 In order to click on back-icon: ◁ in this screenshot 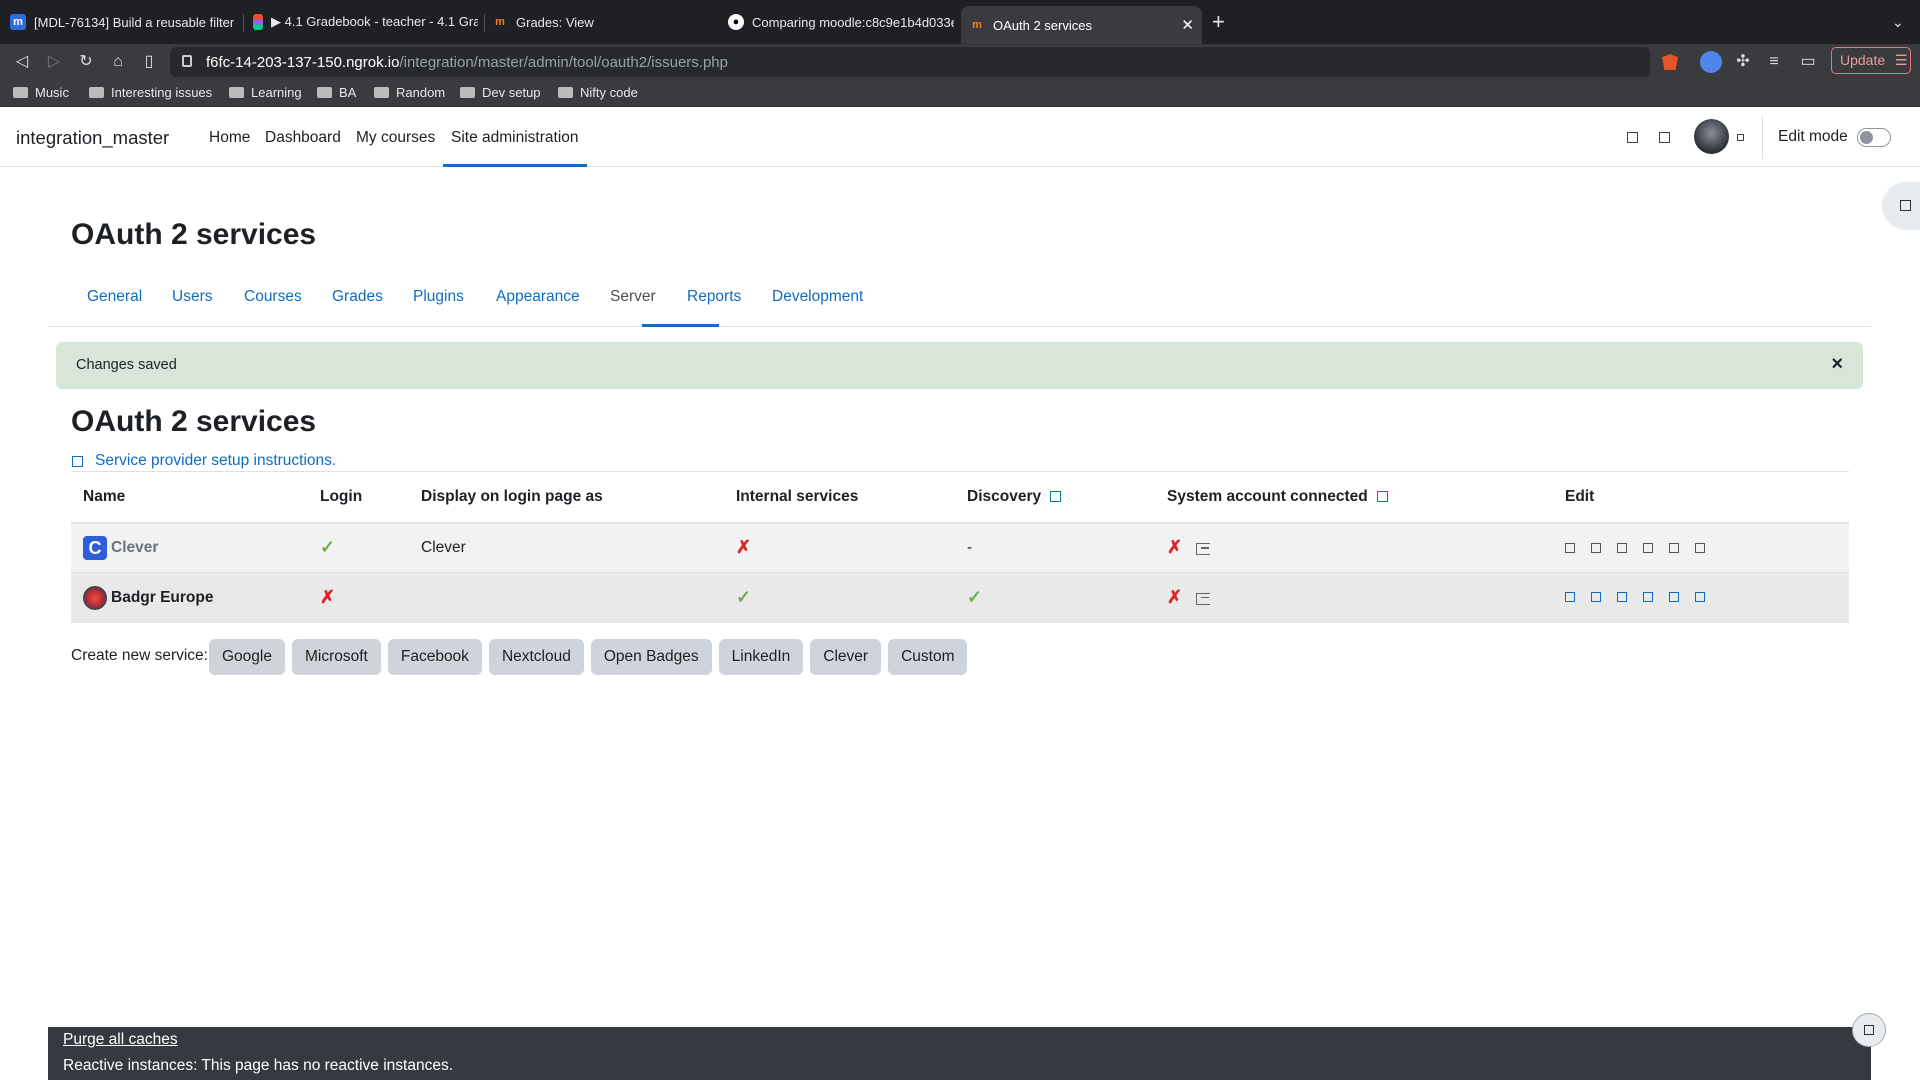, I will do `click(22, 62)`.